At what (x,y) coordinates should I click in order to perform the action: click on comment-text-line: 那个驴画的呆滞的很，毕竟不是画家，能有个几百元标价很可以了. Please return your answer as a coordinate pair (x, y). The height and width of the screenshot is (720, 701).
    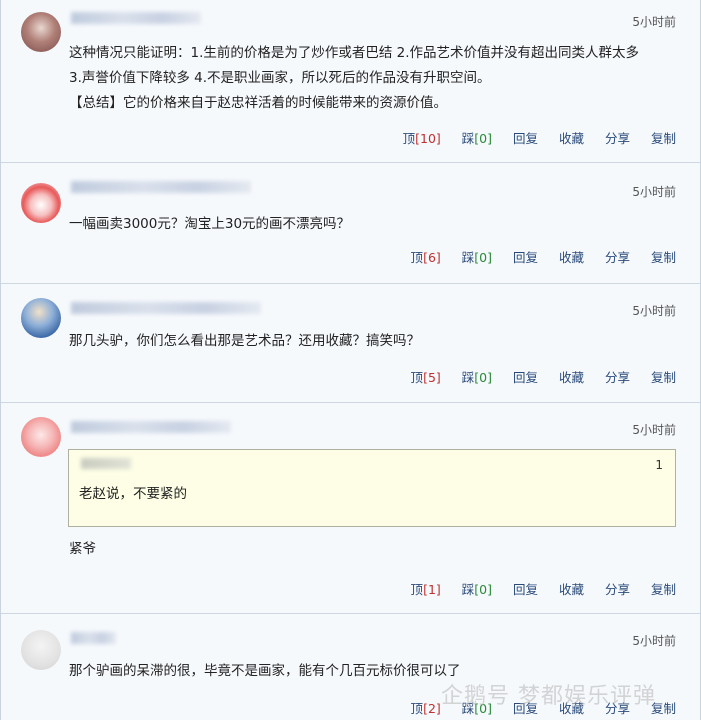
    Looking at the image, I should click on (265, 671).